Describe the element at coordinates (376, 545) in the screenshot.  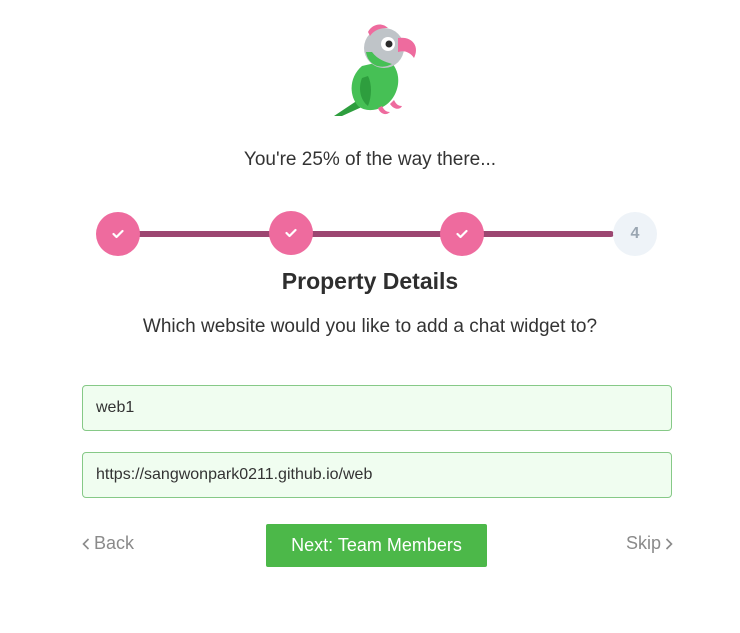
I see `next-team-members-button: Next: Team Members` at that location.